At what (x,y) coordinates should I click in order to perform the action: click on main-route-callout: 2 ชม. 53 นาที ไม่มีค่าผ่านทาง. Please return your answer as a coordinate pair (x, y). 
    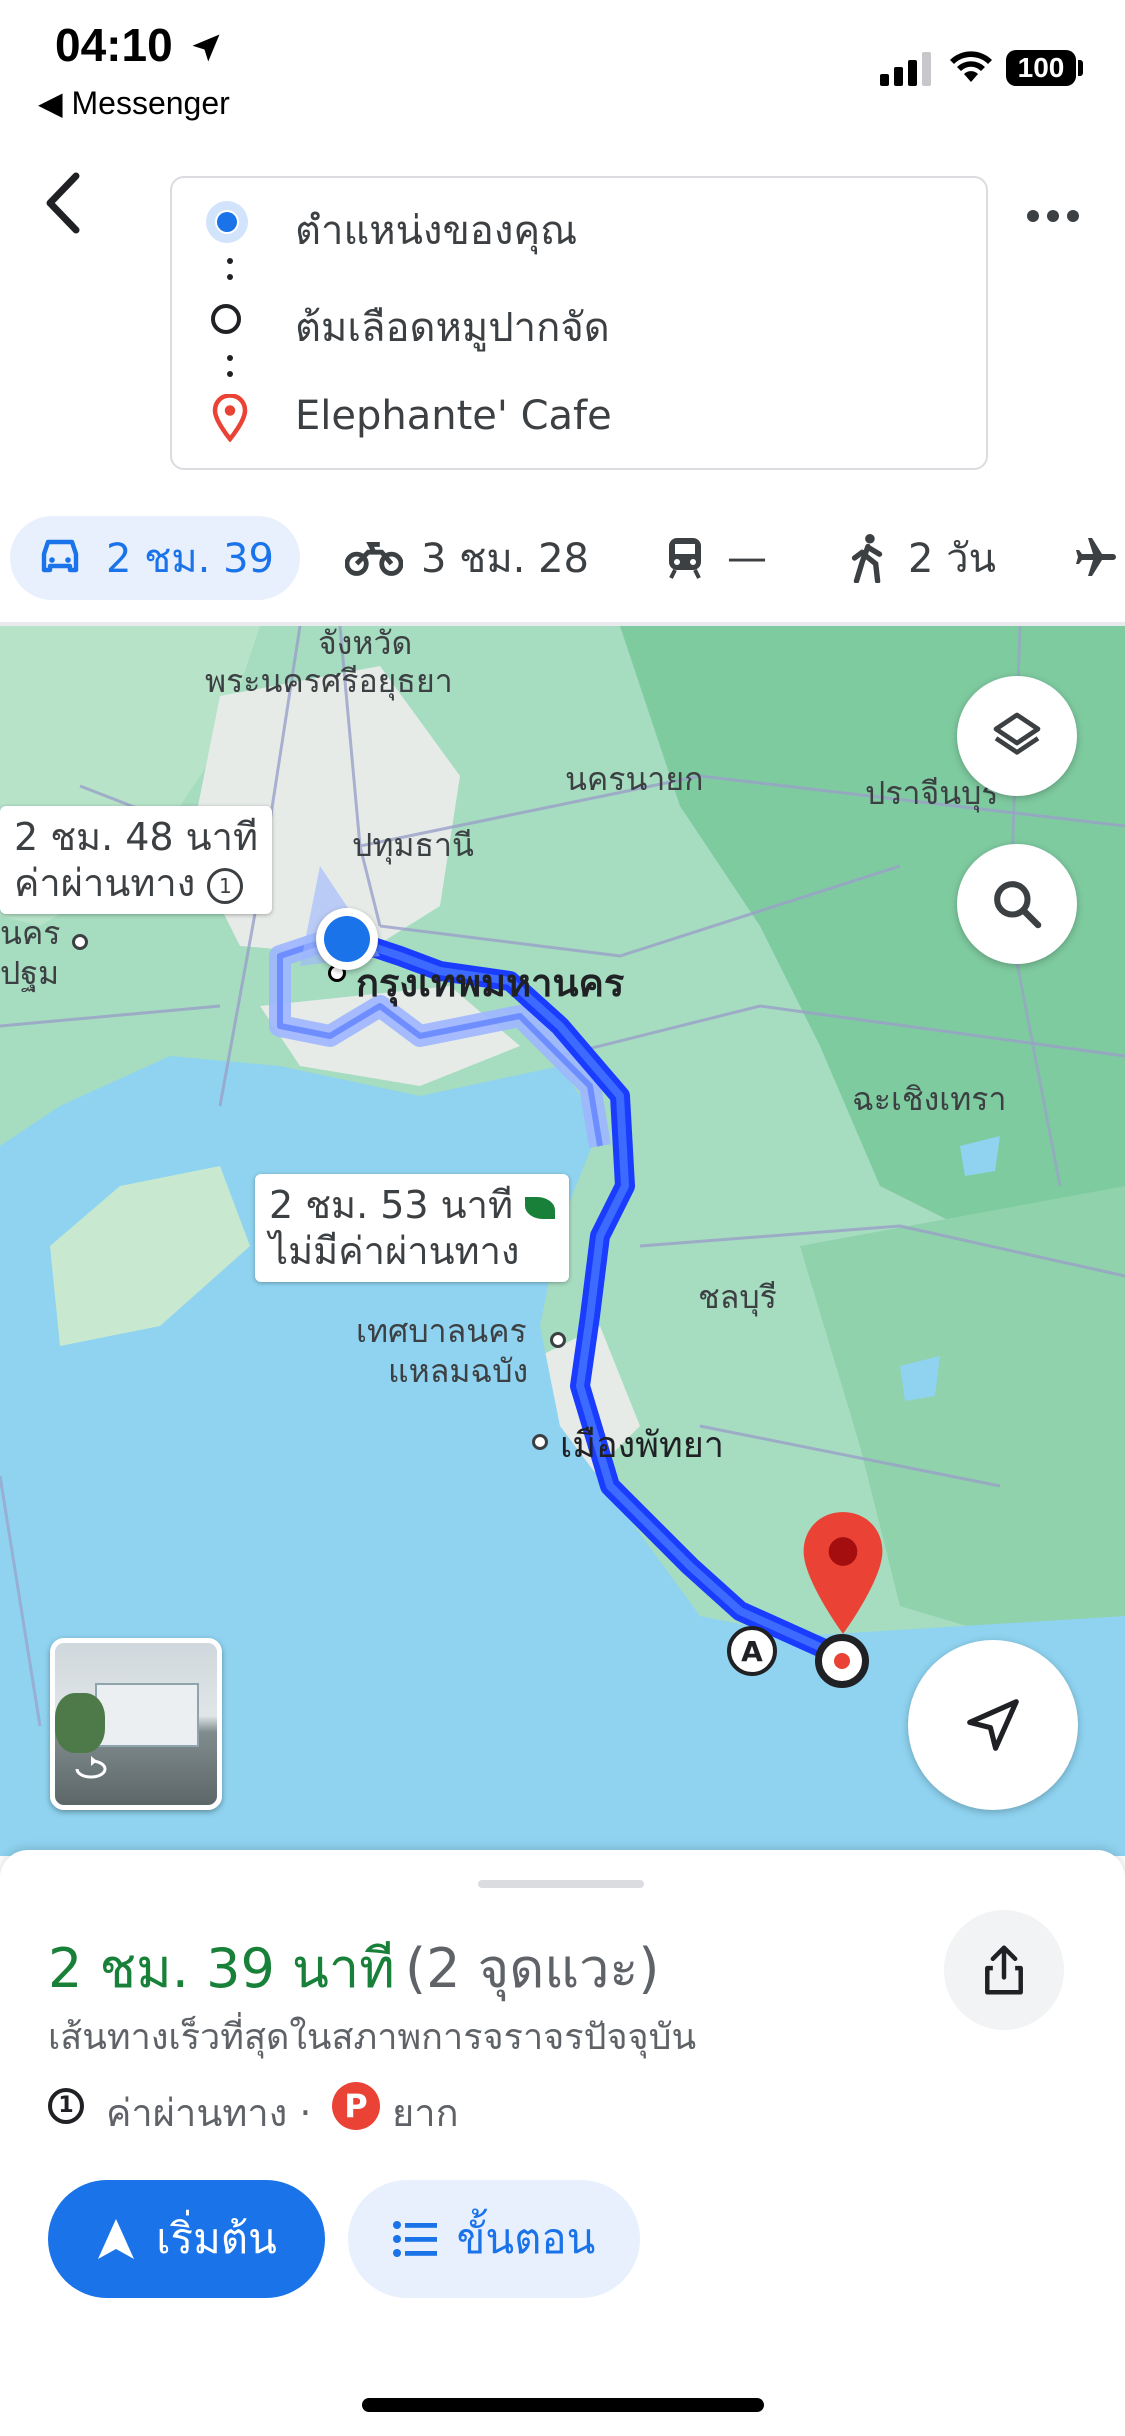
    Looking at the image, I should click on (412, 1228).